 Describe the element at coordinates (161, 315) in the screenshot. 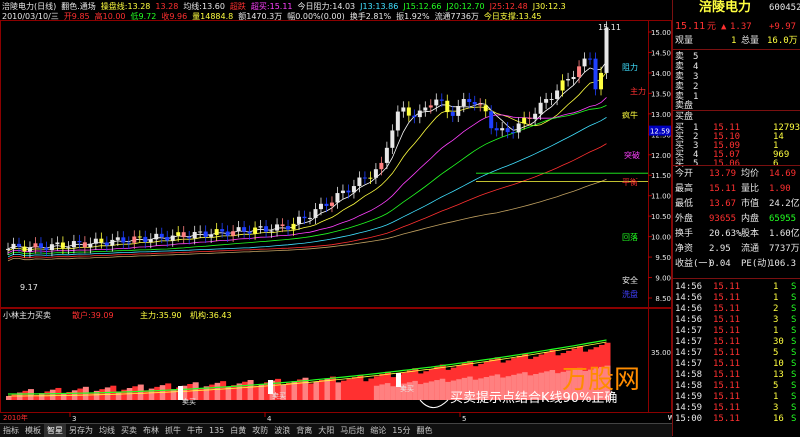

I see `main-force-label: 主力:35.90` at that location.